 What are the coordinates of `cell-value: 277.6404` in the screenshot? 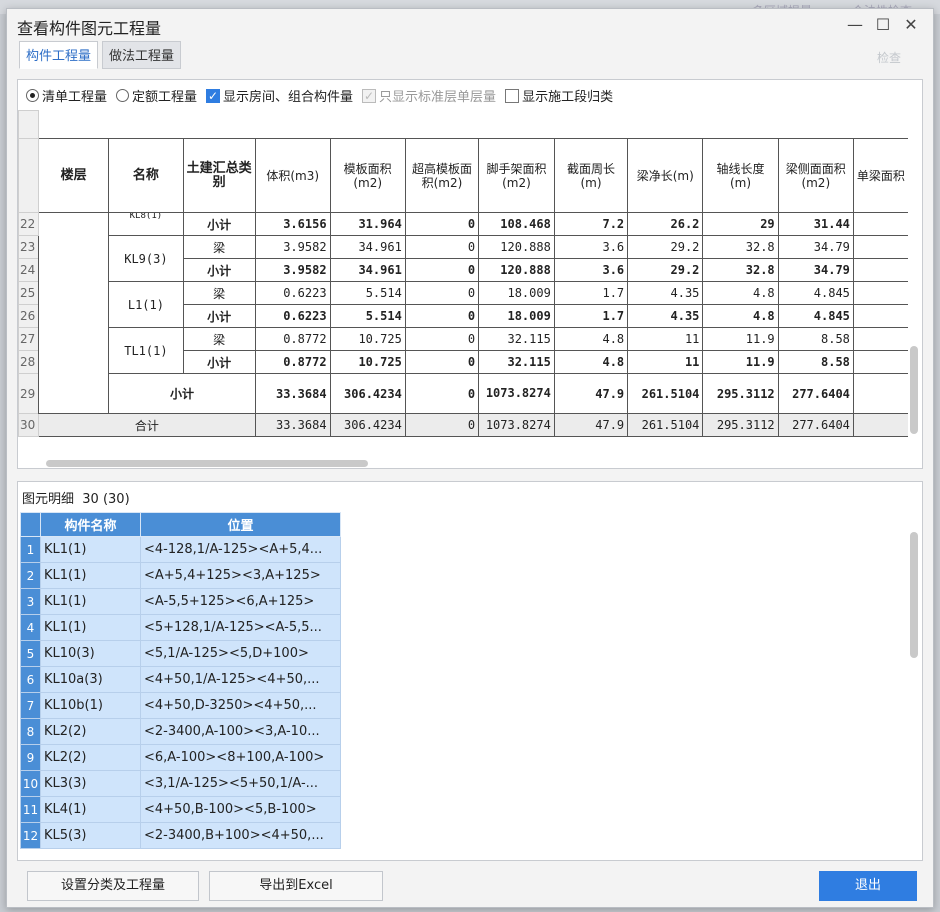 It's located at (815, 393).